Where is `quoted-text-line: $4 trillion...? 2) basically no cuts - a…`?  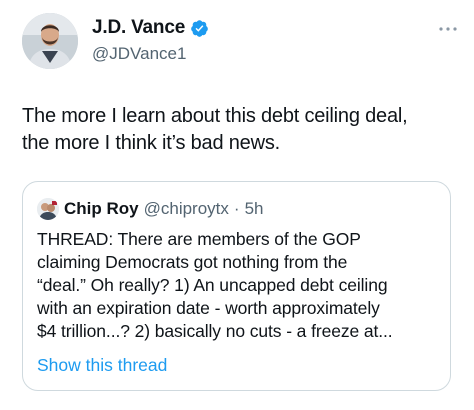 quoted-text-line: $4 trillion...? 2) basically no cuts - a… is located at coordinates (215, 331).